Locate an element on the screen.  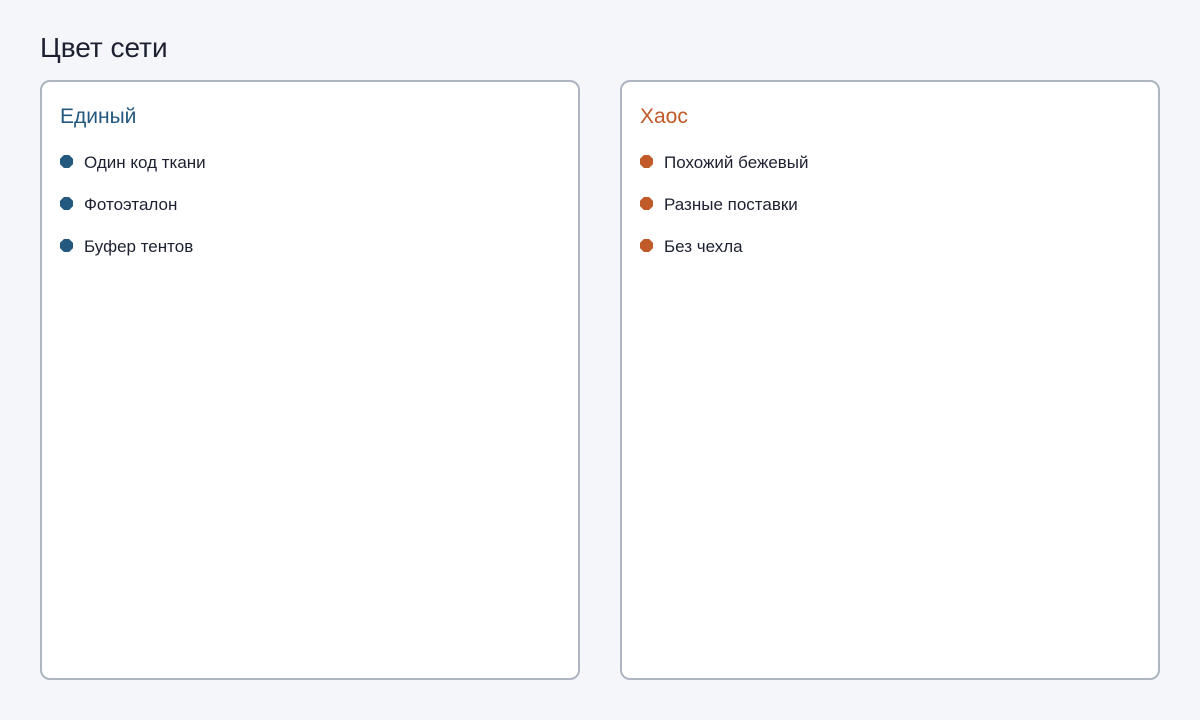
list-item: Буфер тентов is located at coordinates (133, 257).